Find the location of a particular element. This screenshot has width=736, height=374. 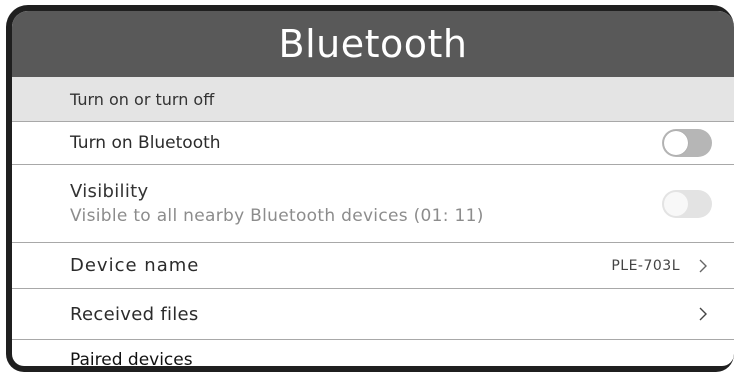

device-name-value: PLE-703L is located at coordinates (645, 265).